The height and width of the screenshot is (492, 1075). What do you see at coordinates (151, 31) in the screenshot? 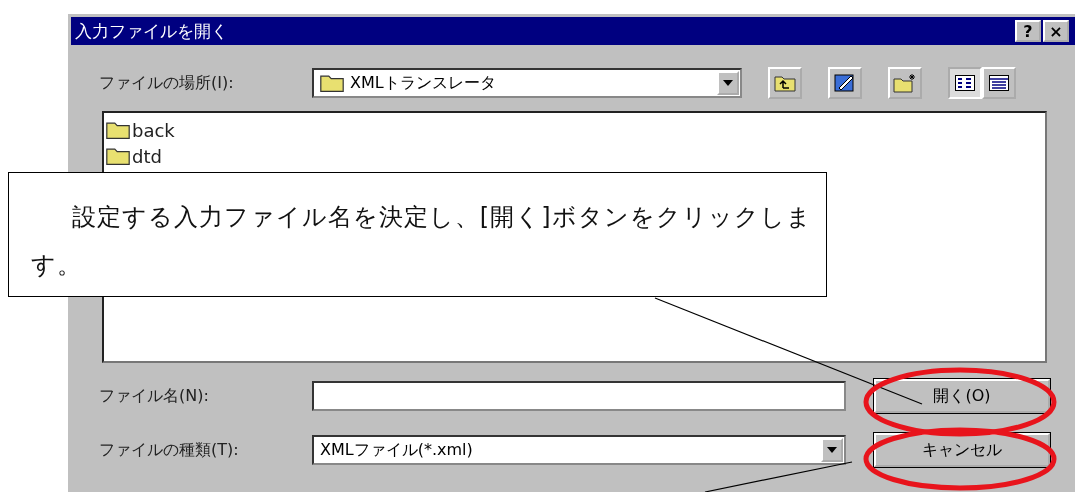
I see `window-title: 入力ファイルを開く` at bounding box center [151, 31].